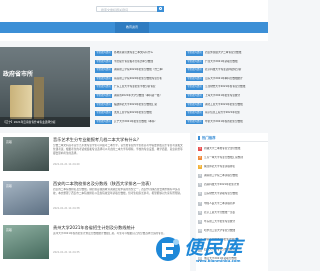 Image resolution: width=320 pixels, height=271 pixels. I want to click on rank-number: 4, so click(200, 176).